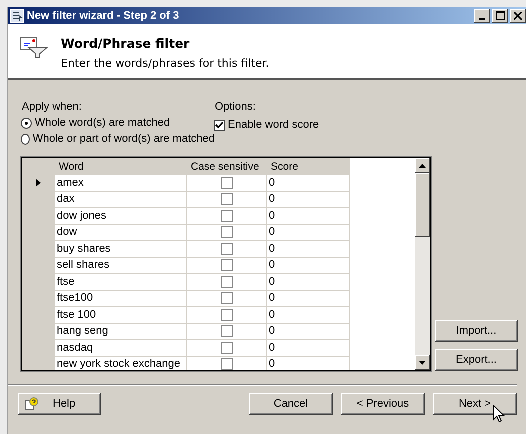  Describe the element at coordinates (121, 166) in the screenshot. I see `column-header: Word` at that location.